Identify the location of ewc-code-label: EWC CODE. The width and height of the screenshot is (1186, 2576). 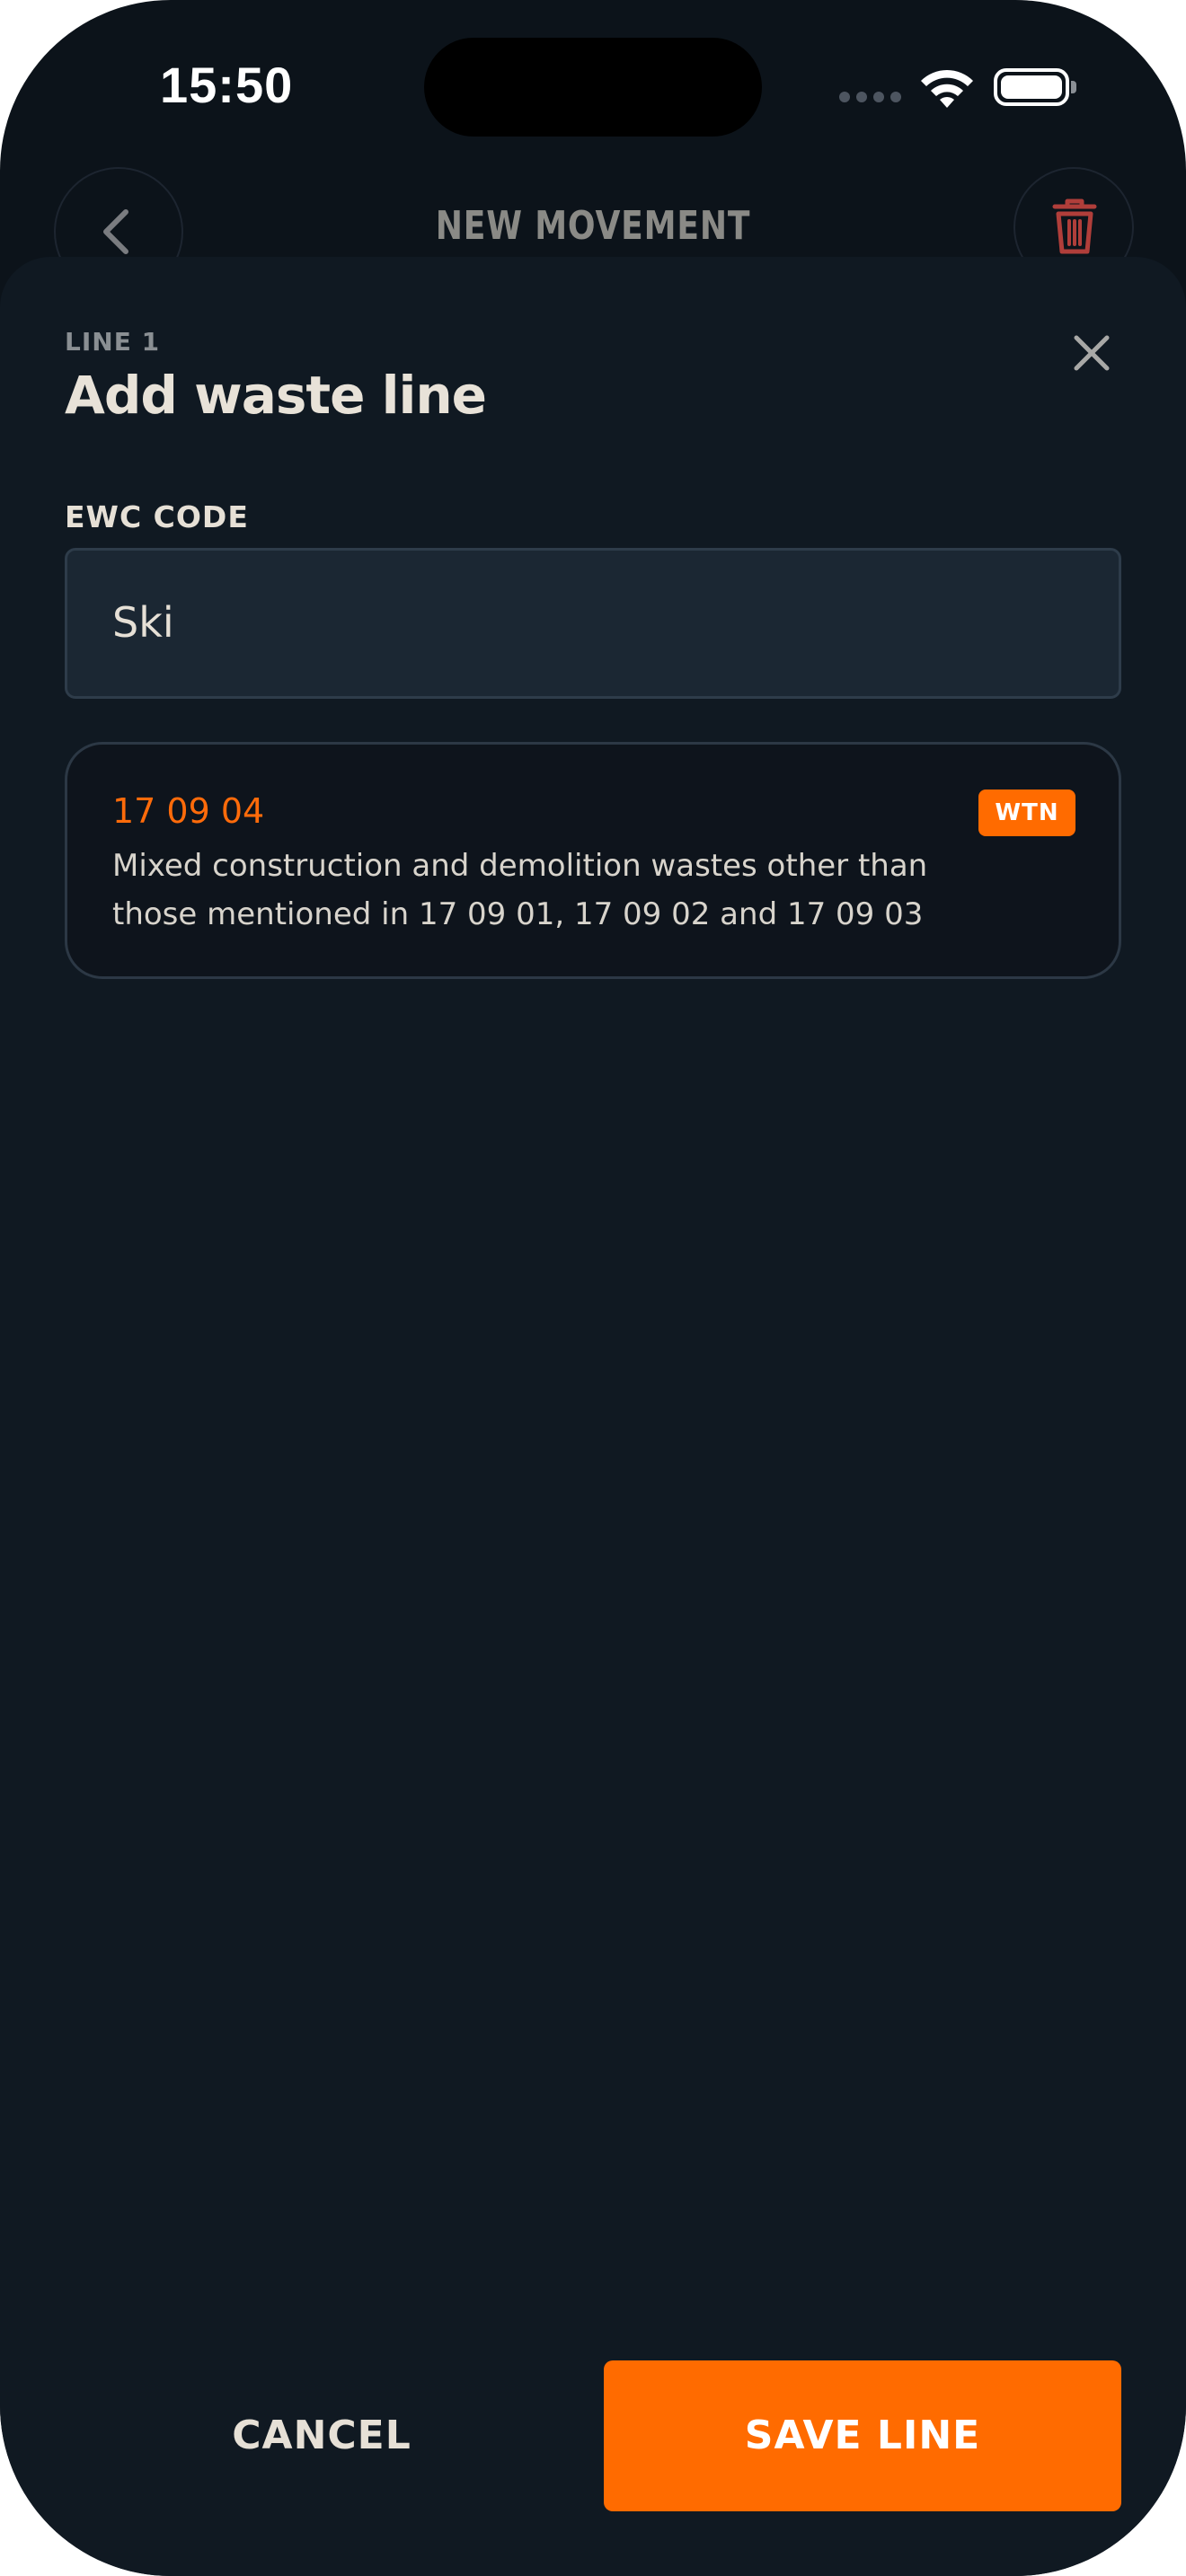
(157, 516).